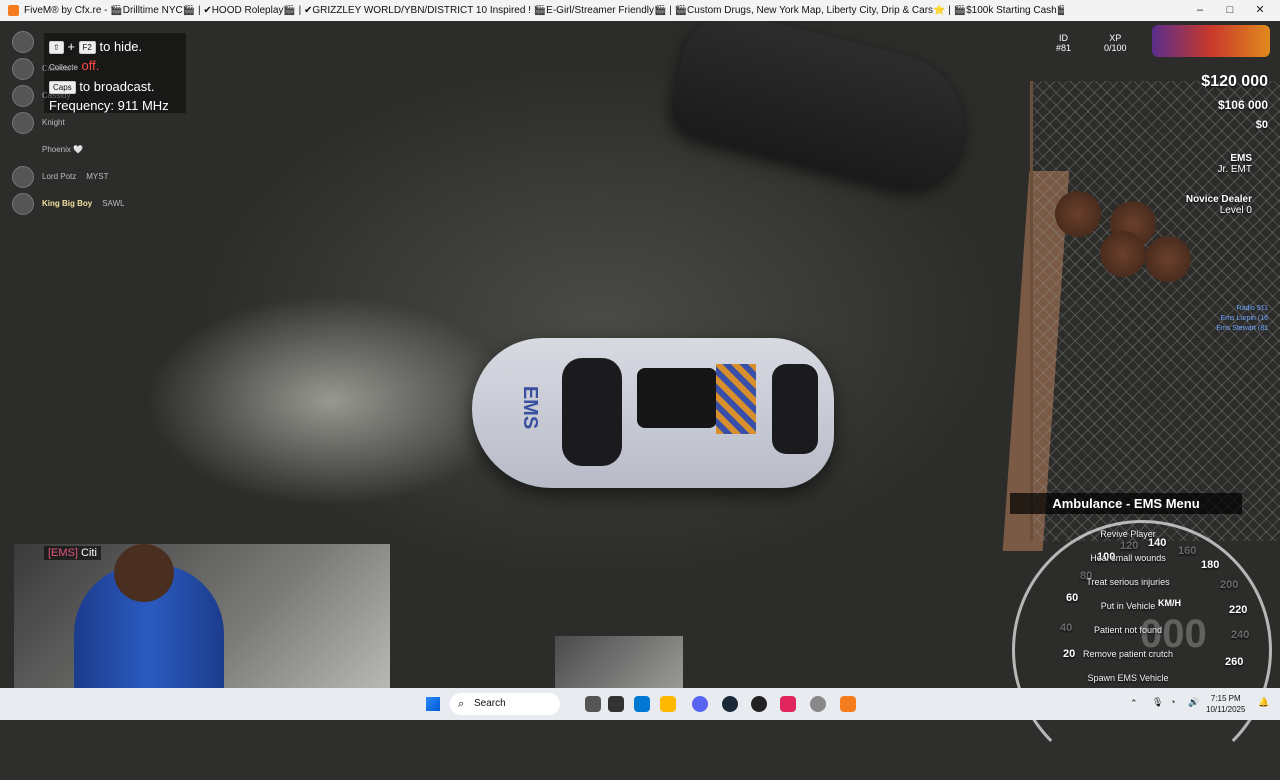 This screenshot has height=780, width=1280. What do you see at coordinates (1128, 558) in the screenshot?
I see `menu-item-heal: Heal small wounds` at bounding box center [1128, 558].